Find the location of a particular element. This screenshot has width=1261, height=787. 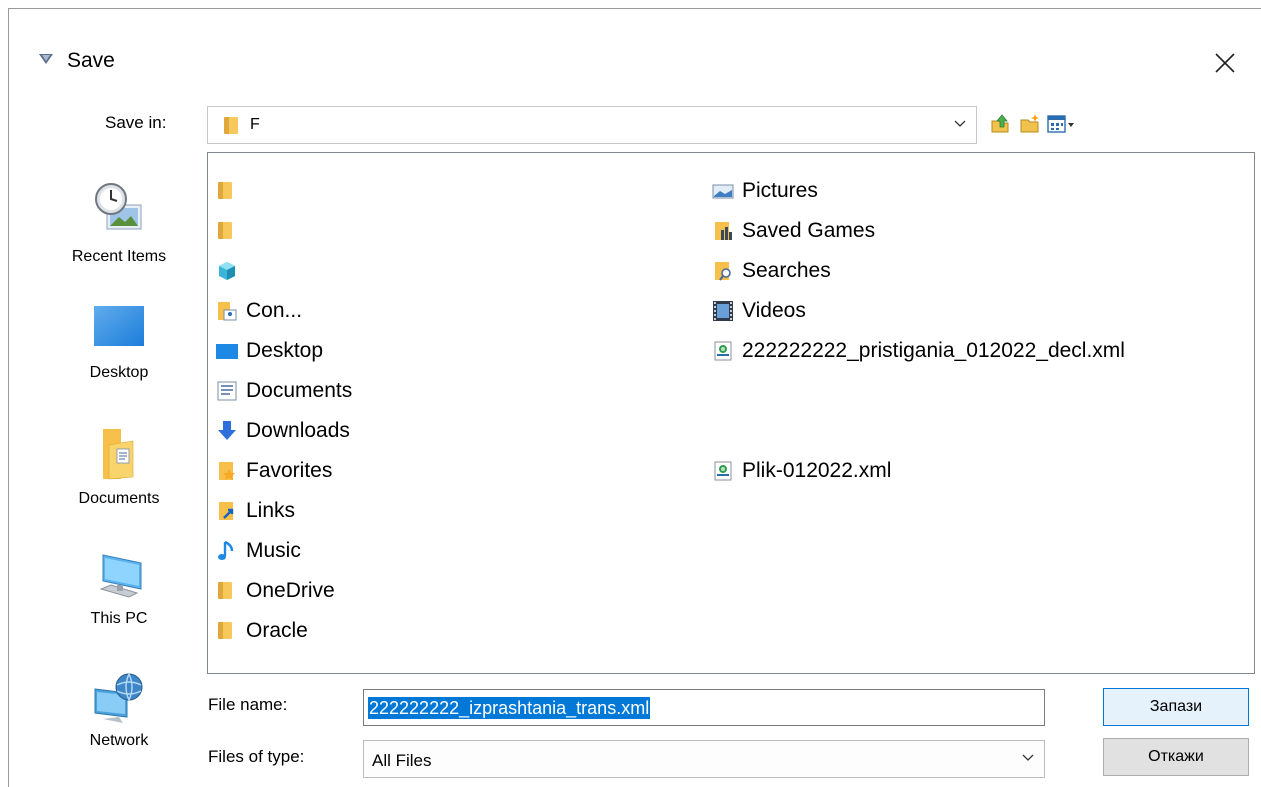

sidebar-item-desktop: Desktop is located at coordinates (119, 343).